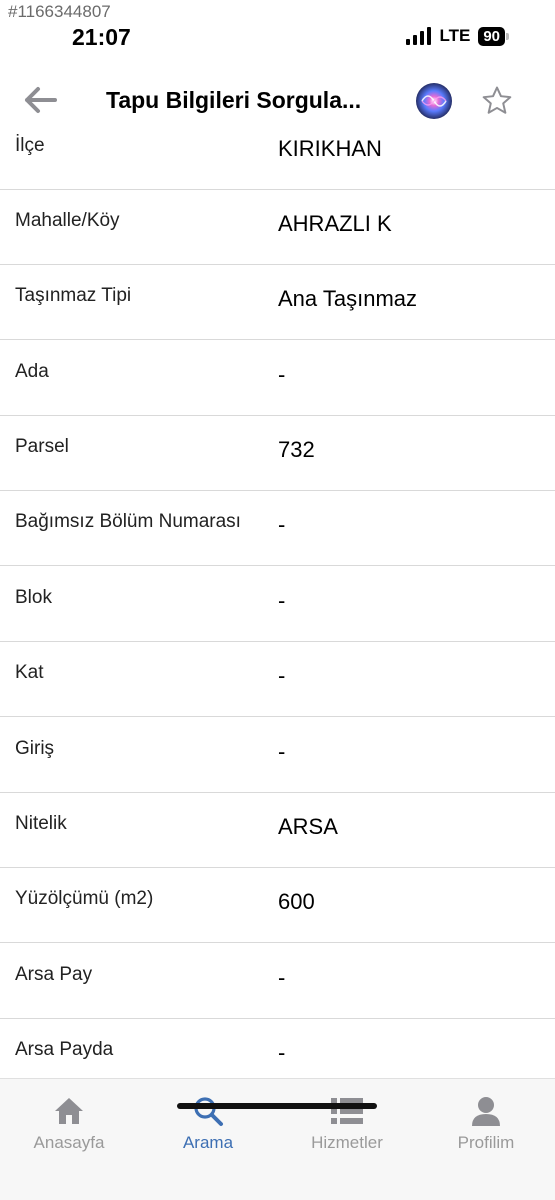 Image resolution: width=555 pixels, height=1200 pixels. I want to click on star-icon, so click(497, 100).